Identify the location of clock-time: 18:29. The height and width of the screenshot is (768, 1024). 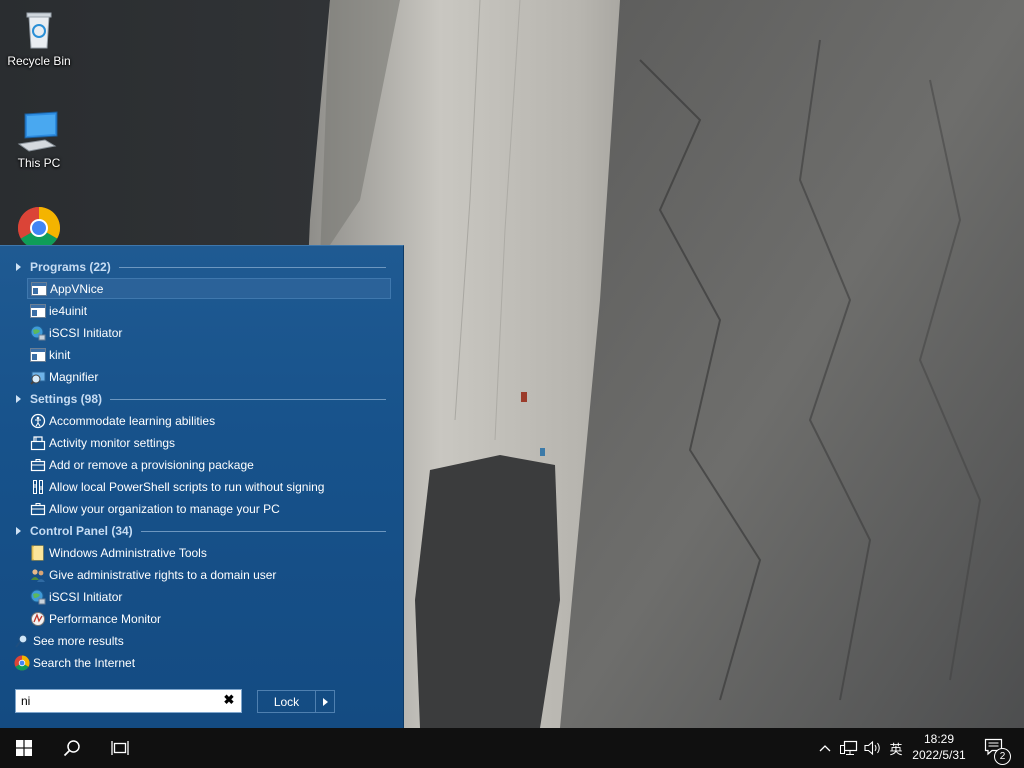
(939, 739).